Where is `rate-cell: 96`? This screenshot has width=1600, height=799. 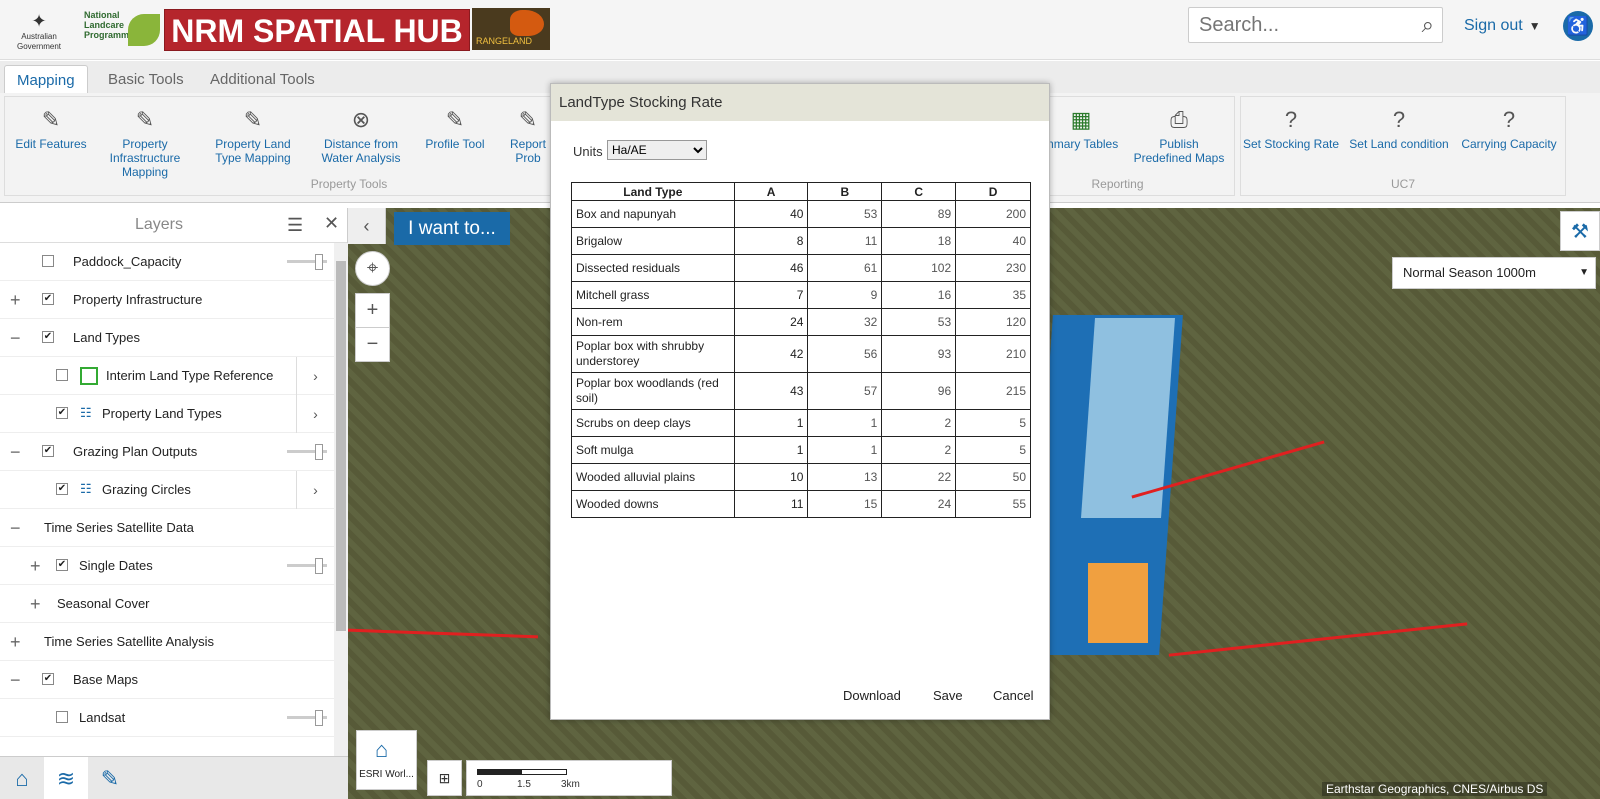
rate-cell: 96 is located at coordinates (919, 391).